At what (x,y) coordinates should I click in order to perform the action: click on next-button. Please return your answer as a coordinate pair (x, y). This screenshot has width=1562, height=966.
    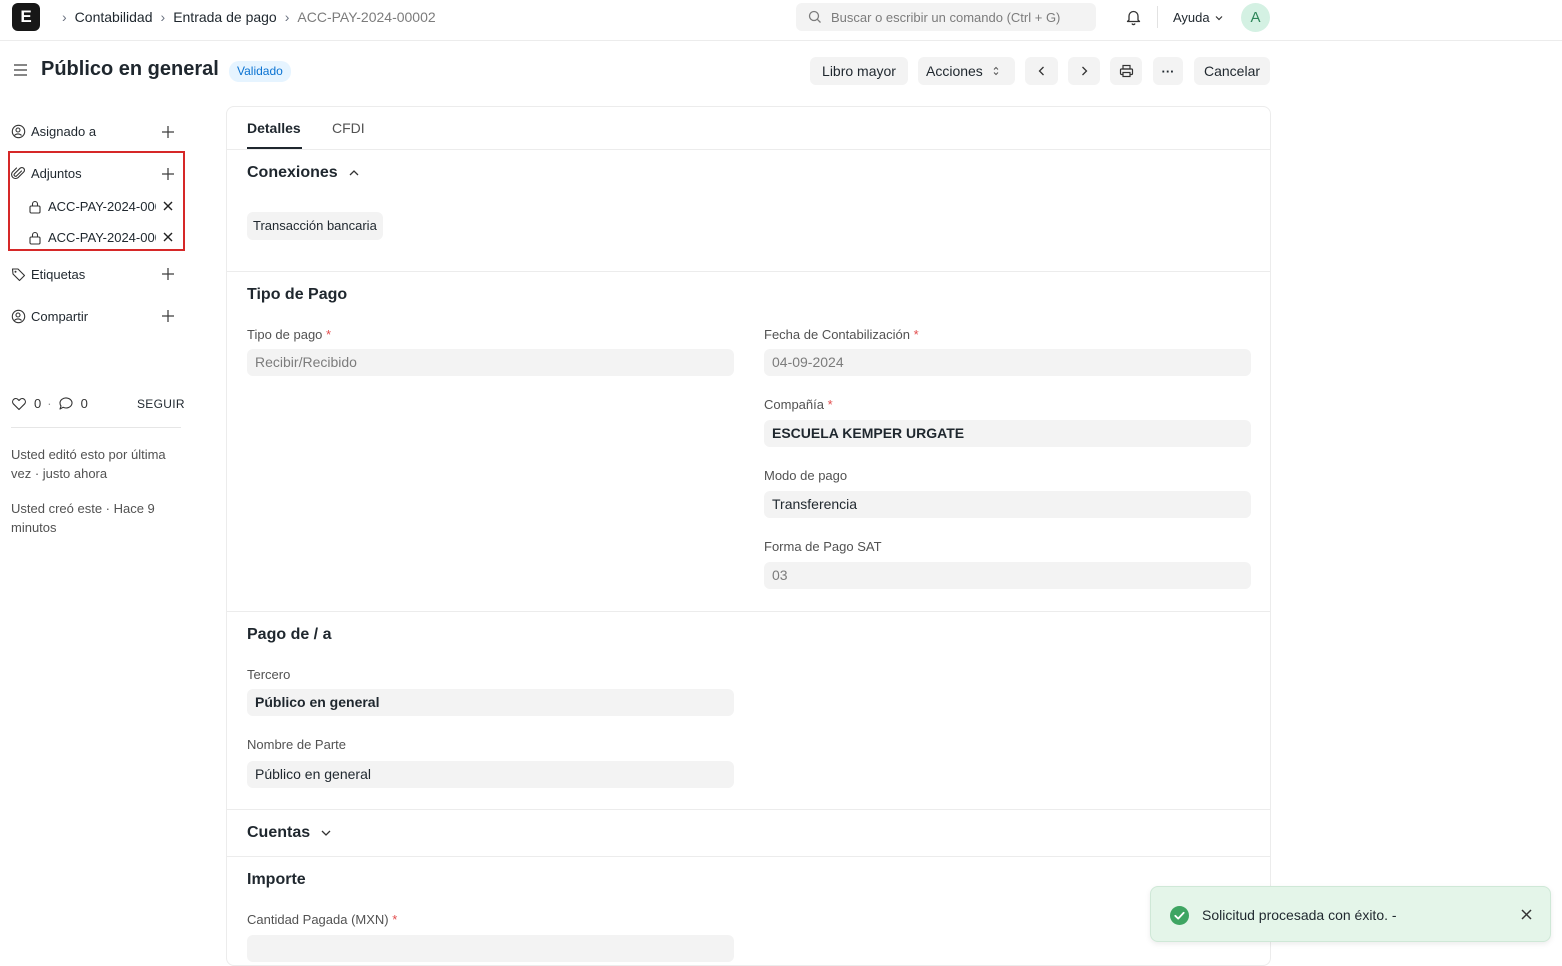
    Looking at the image, I should click on (1084, 71).